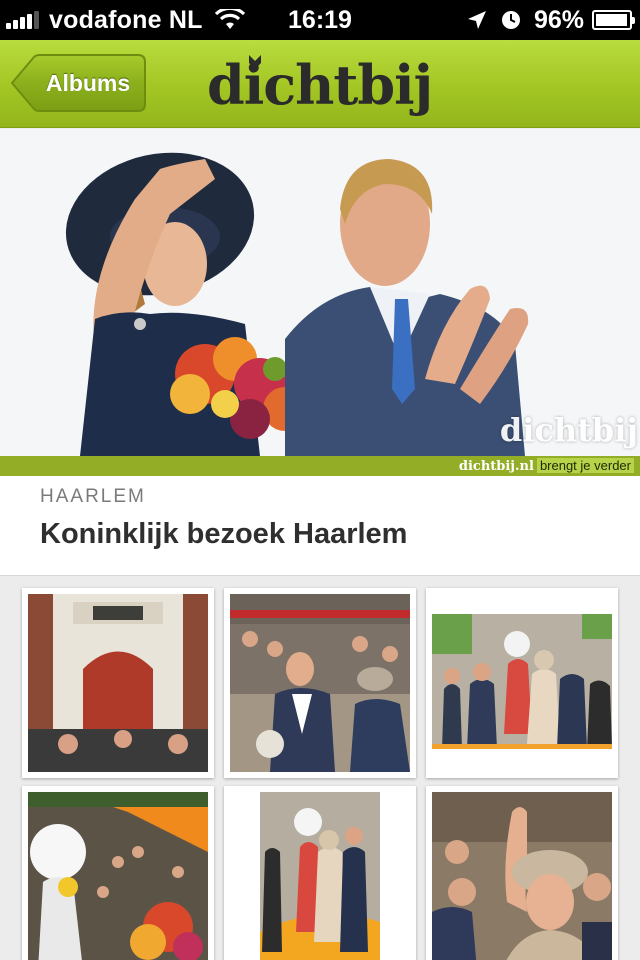  I want to click on dichtbij-logo: dichtbij, so click(322, 85).